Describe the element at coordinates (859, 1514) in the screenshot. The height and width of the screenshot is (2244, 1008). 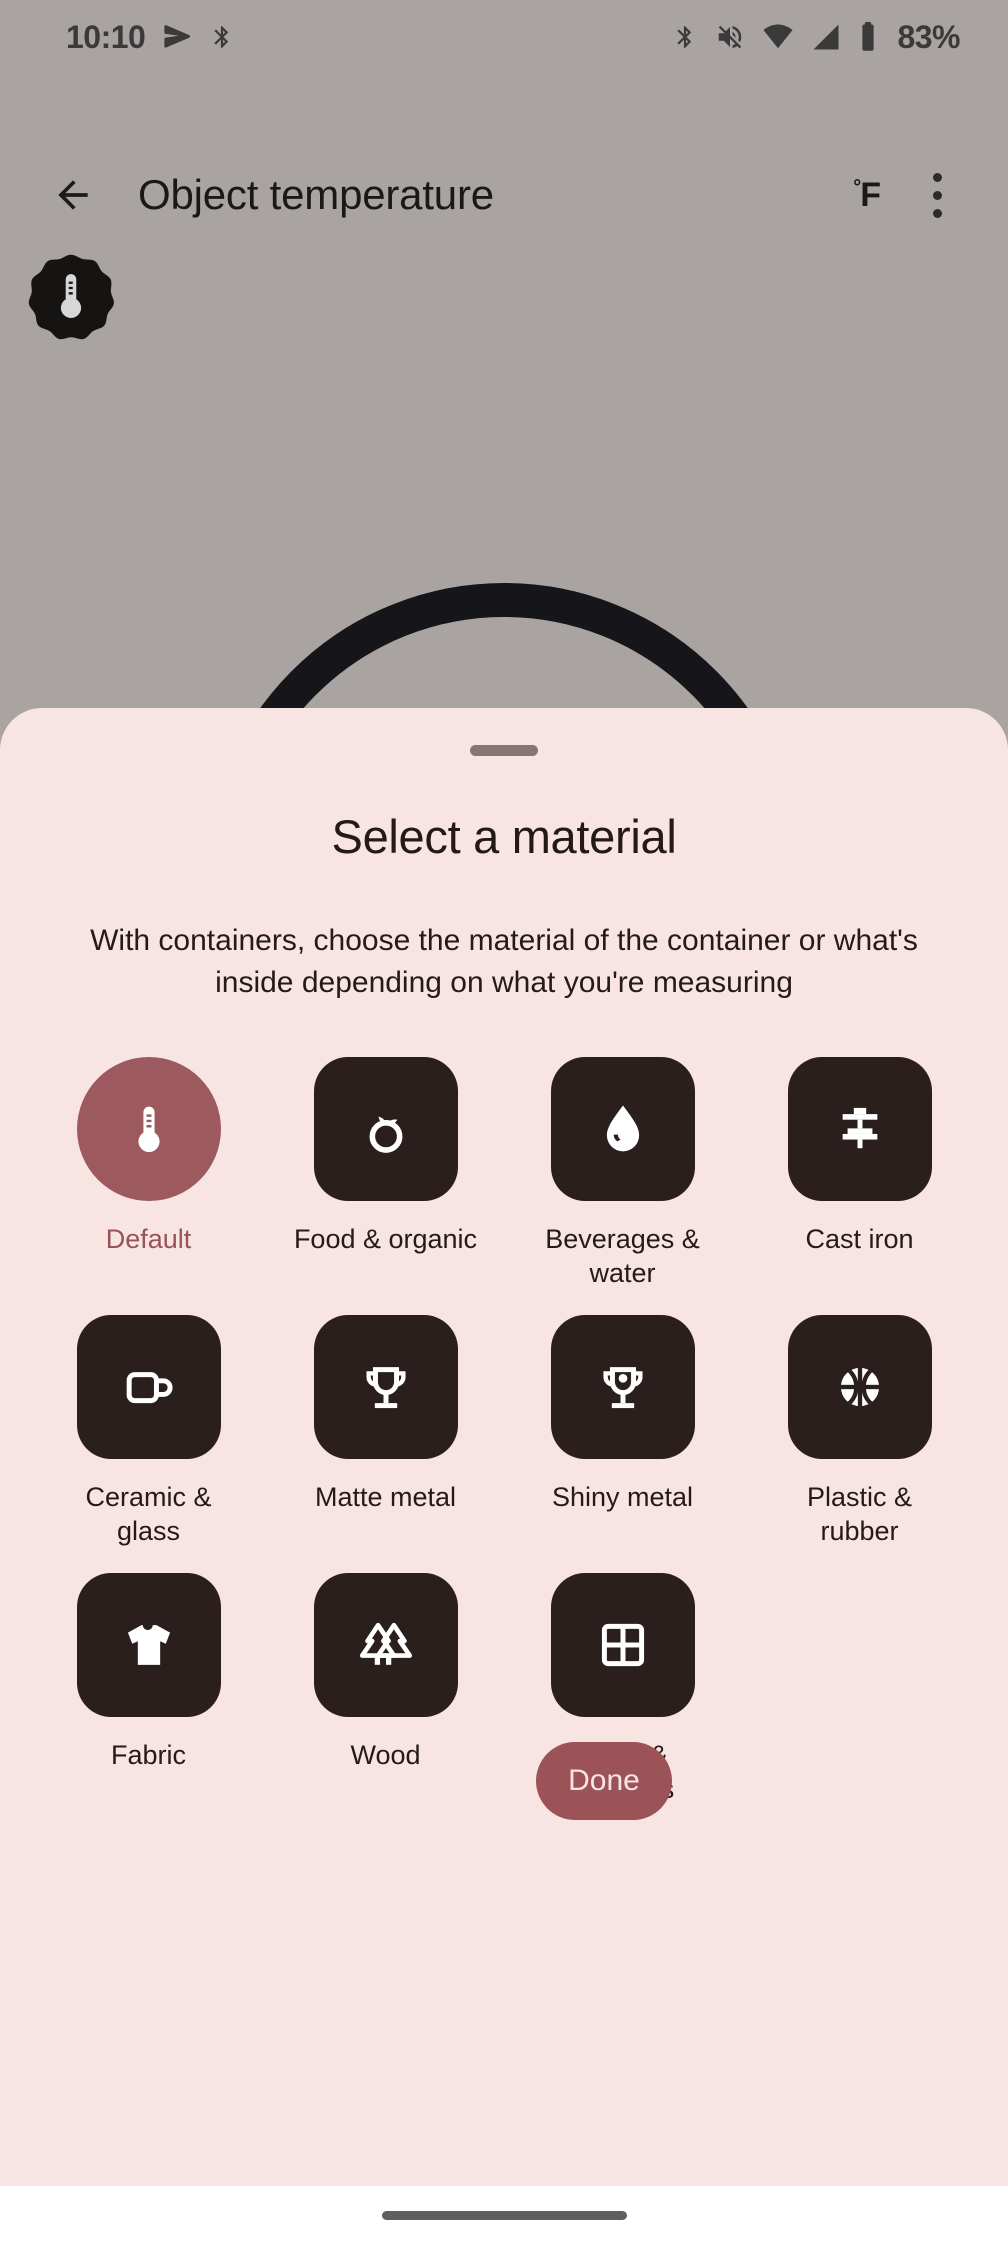
I see `tile-label: Plastic & rubber` at that location.